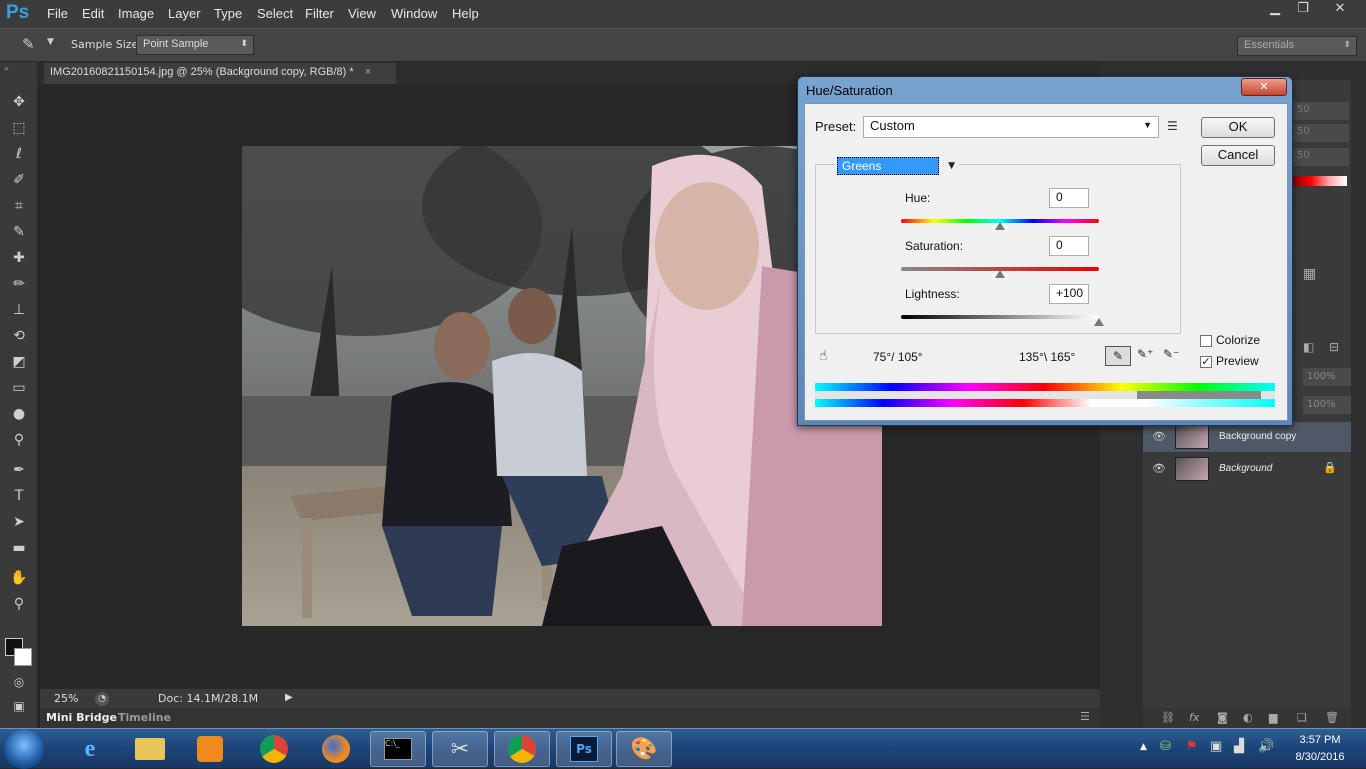  I want to click on clock-time: 3:57 PM, so click(1320, 740).